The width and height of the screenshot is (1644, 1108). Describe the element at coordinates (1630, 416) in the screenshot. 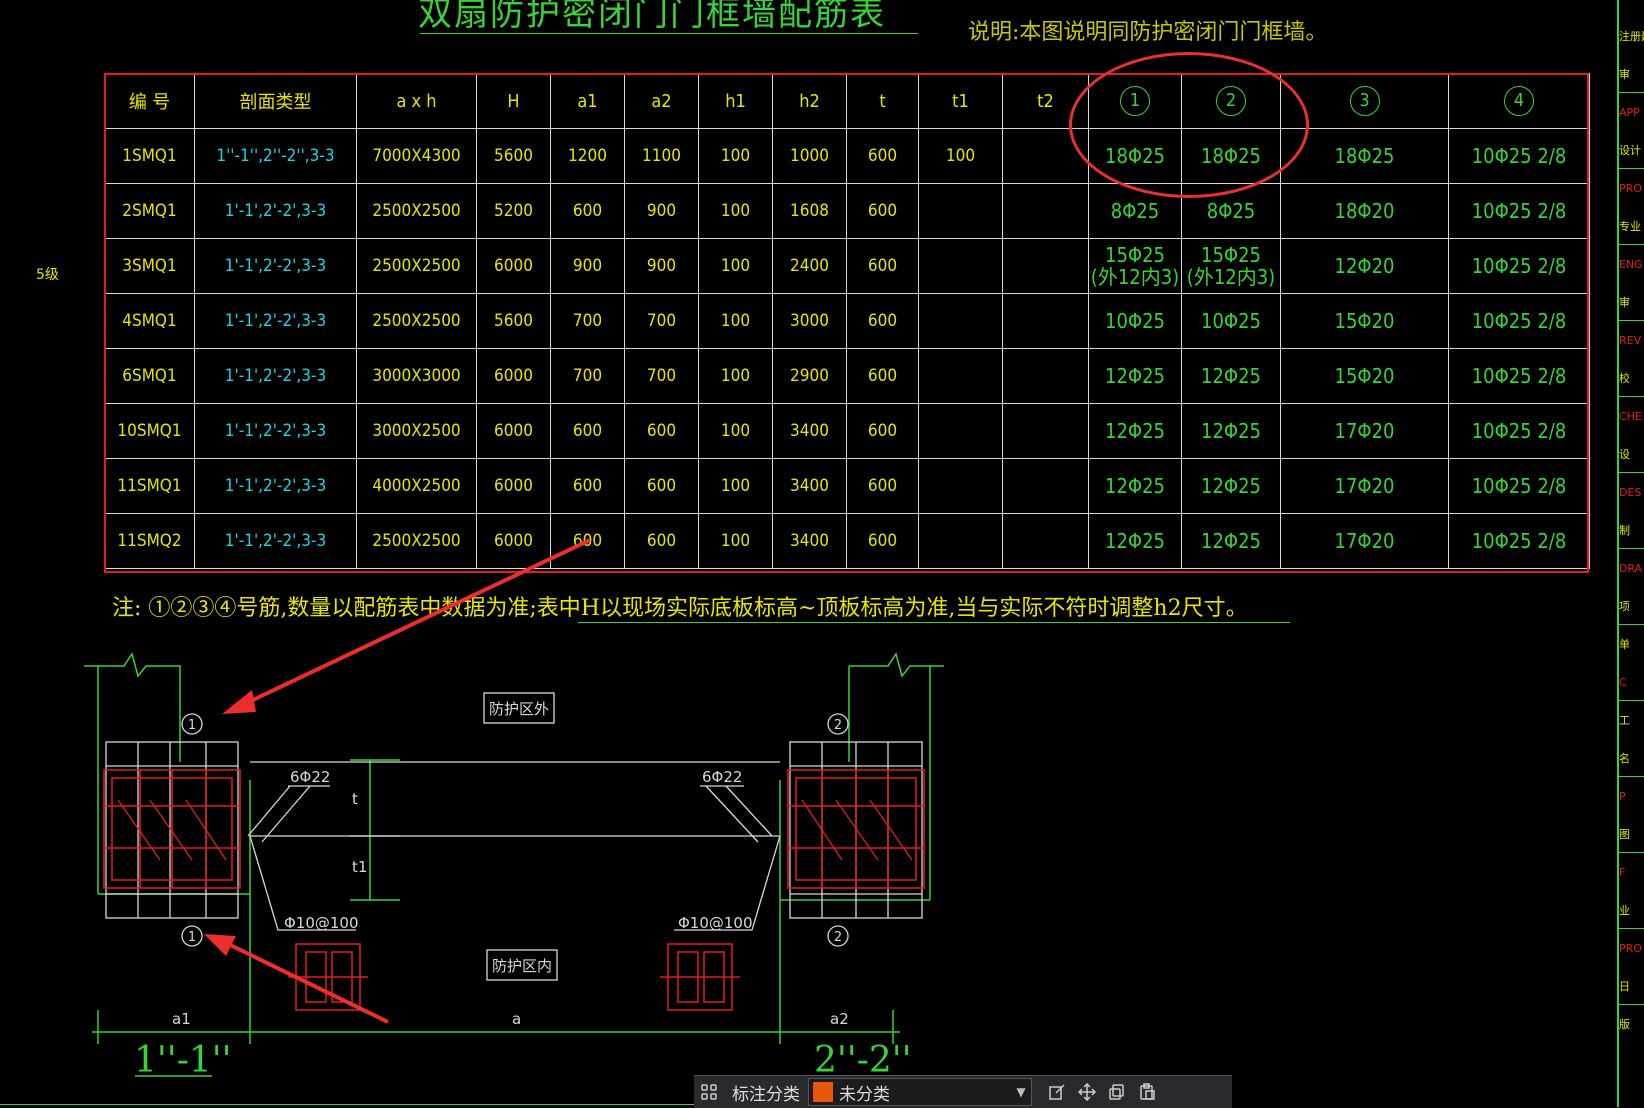

I see `title-block-cell: CHE` at that location.